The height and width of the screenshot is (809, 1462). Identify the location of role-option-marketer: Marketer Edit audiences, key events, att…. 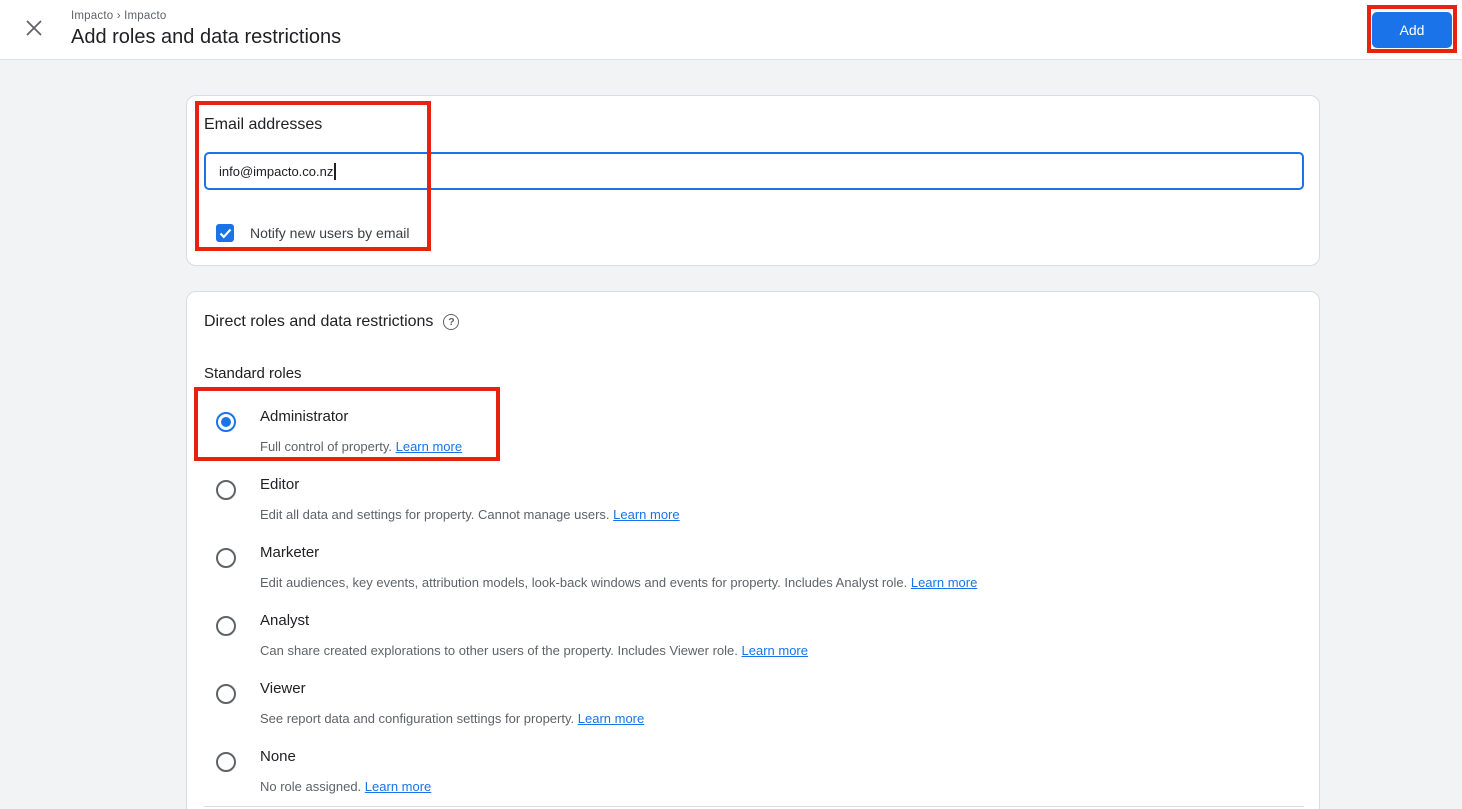
(753, 568).